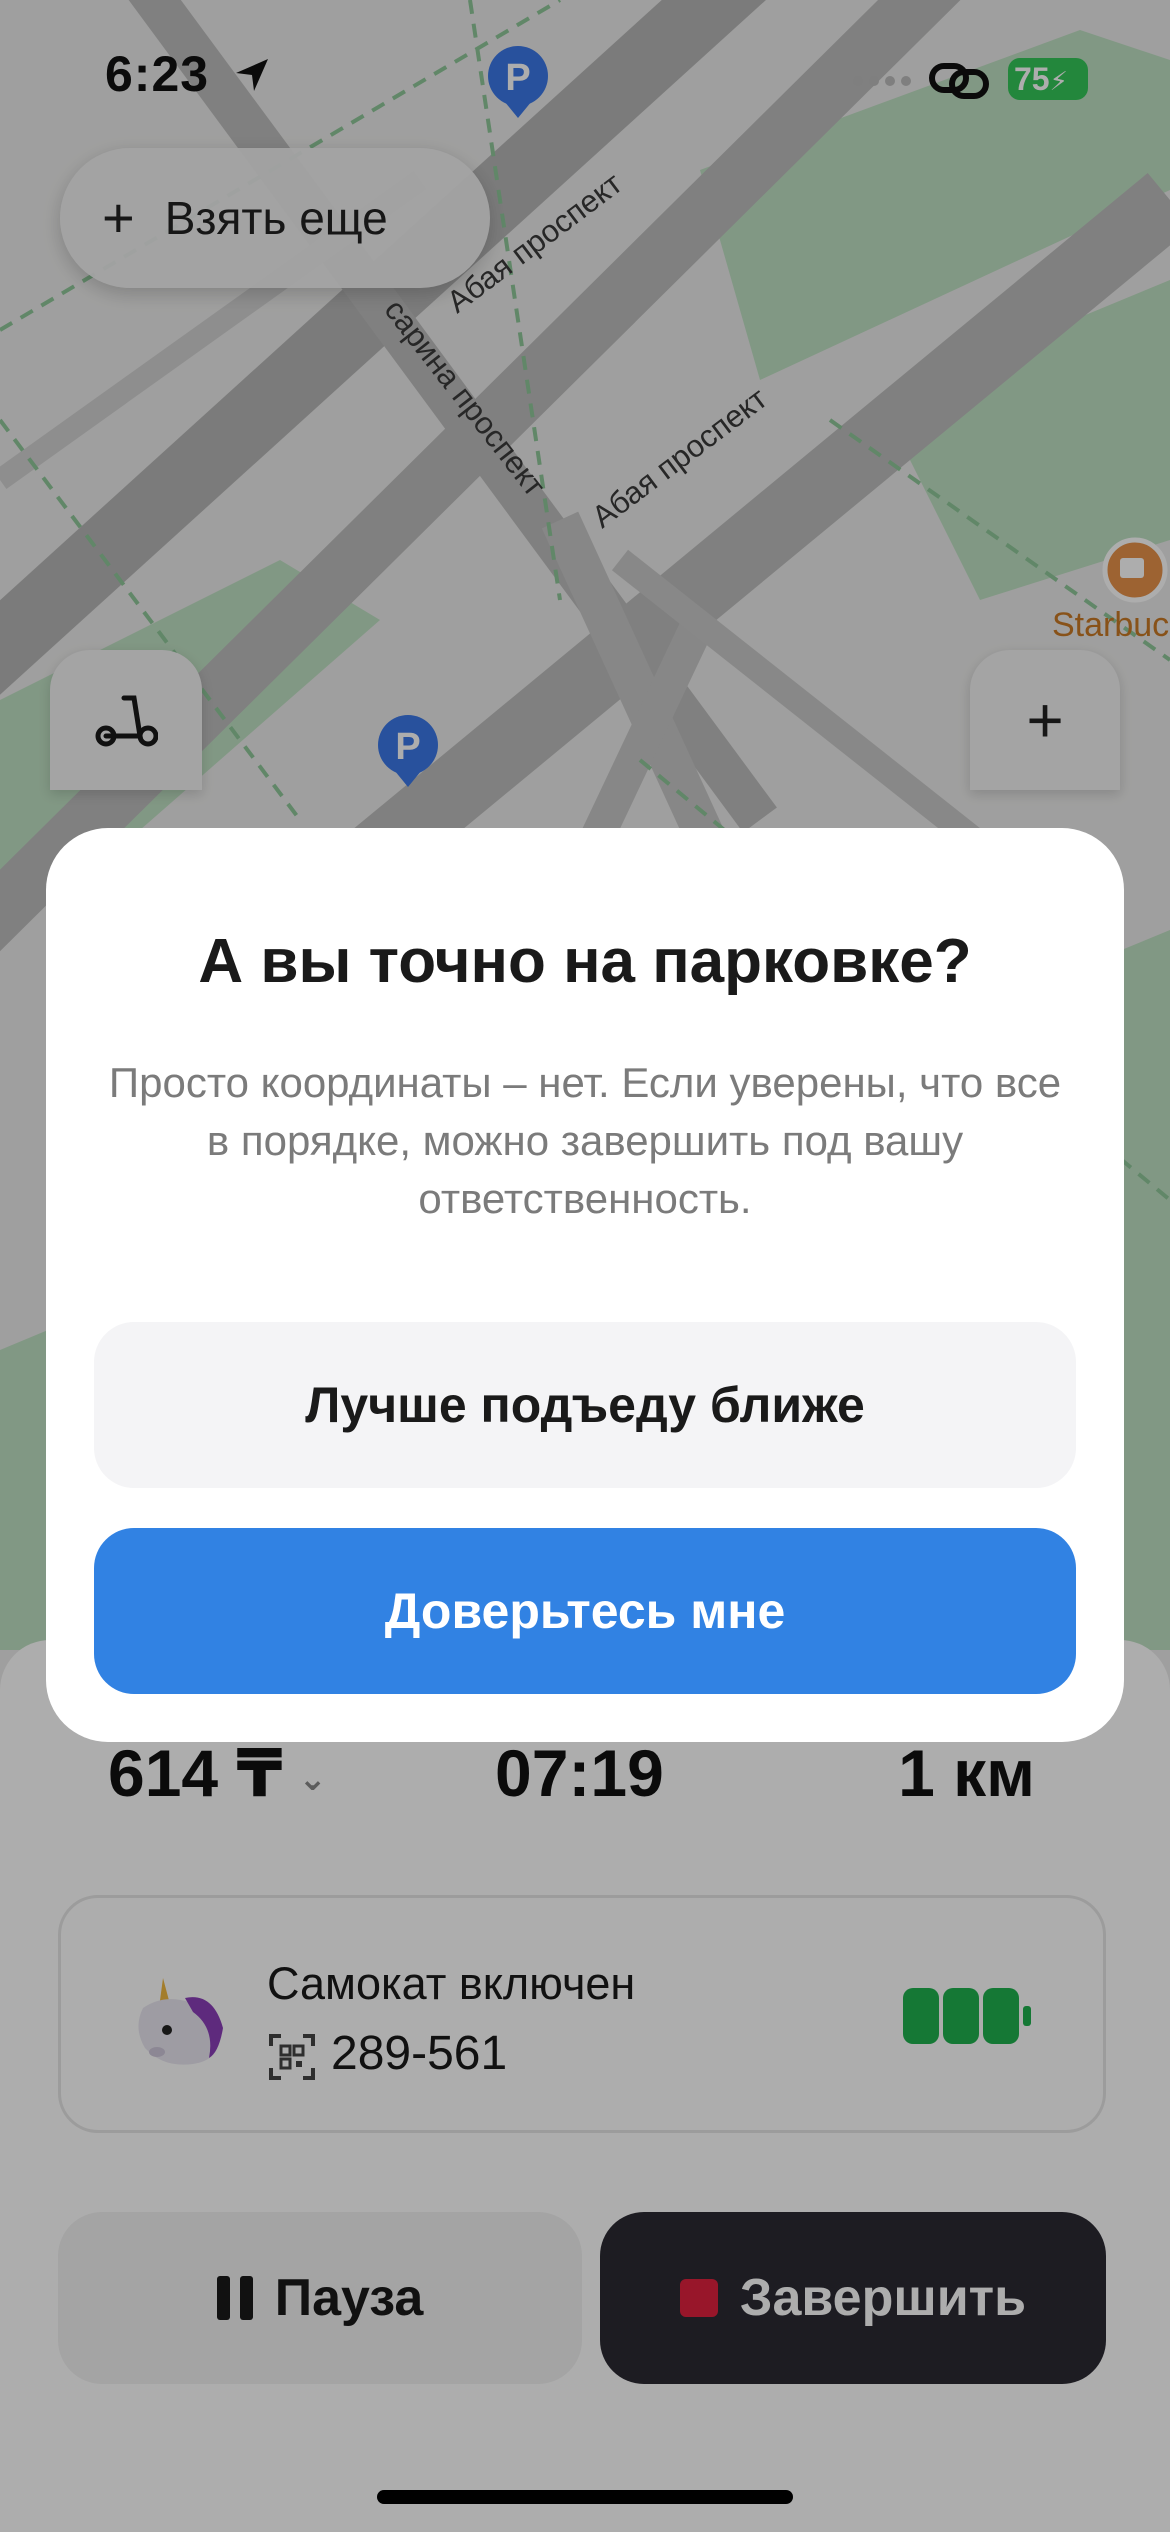 This screenshot has height=2532, width=1170. I want to click on unicorn-avatar-icon, so click(180, 2021).